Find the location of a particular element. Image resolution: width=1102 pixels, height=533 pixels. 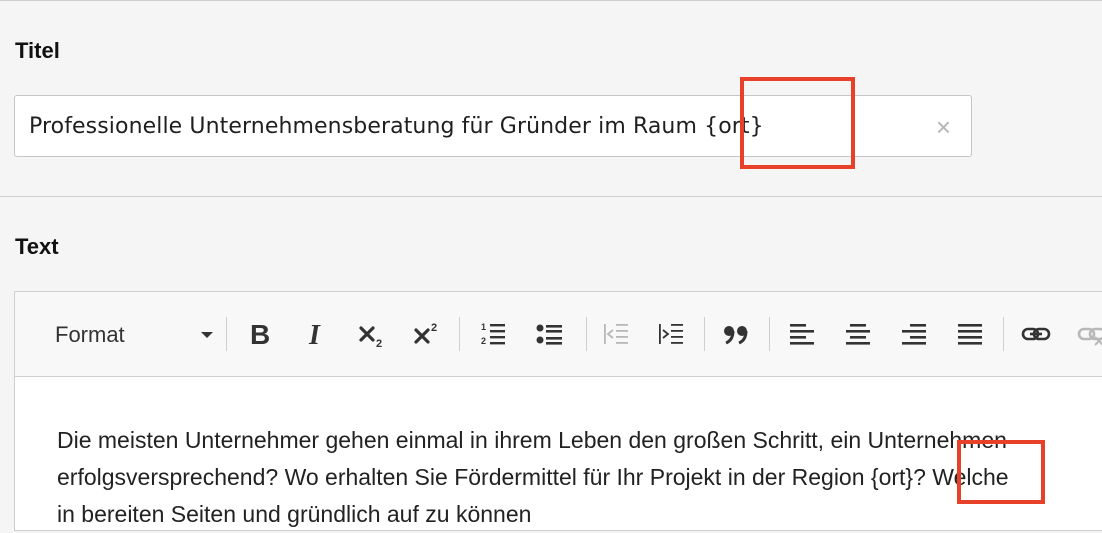

align-right-icon is located at coordinates (914, 334).